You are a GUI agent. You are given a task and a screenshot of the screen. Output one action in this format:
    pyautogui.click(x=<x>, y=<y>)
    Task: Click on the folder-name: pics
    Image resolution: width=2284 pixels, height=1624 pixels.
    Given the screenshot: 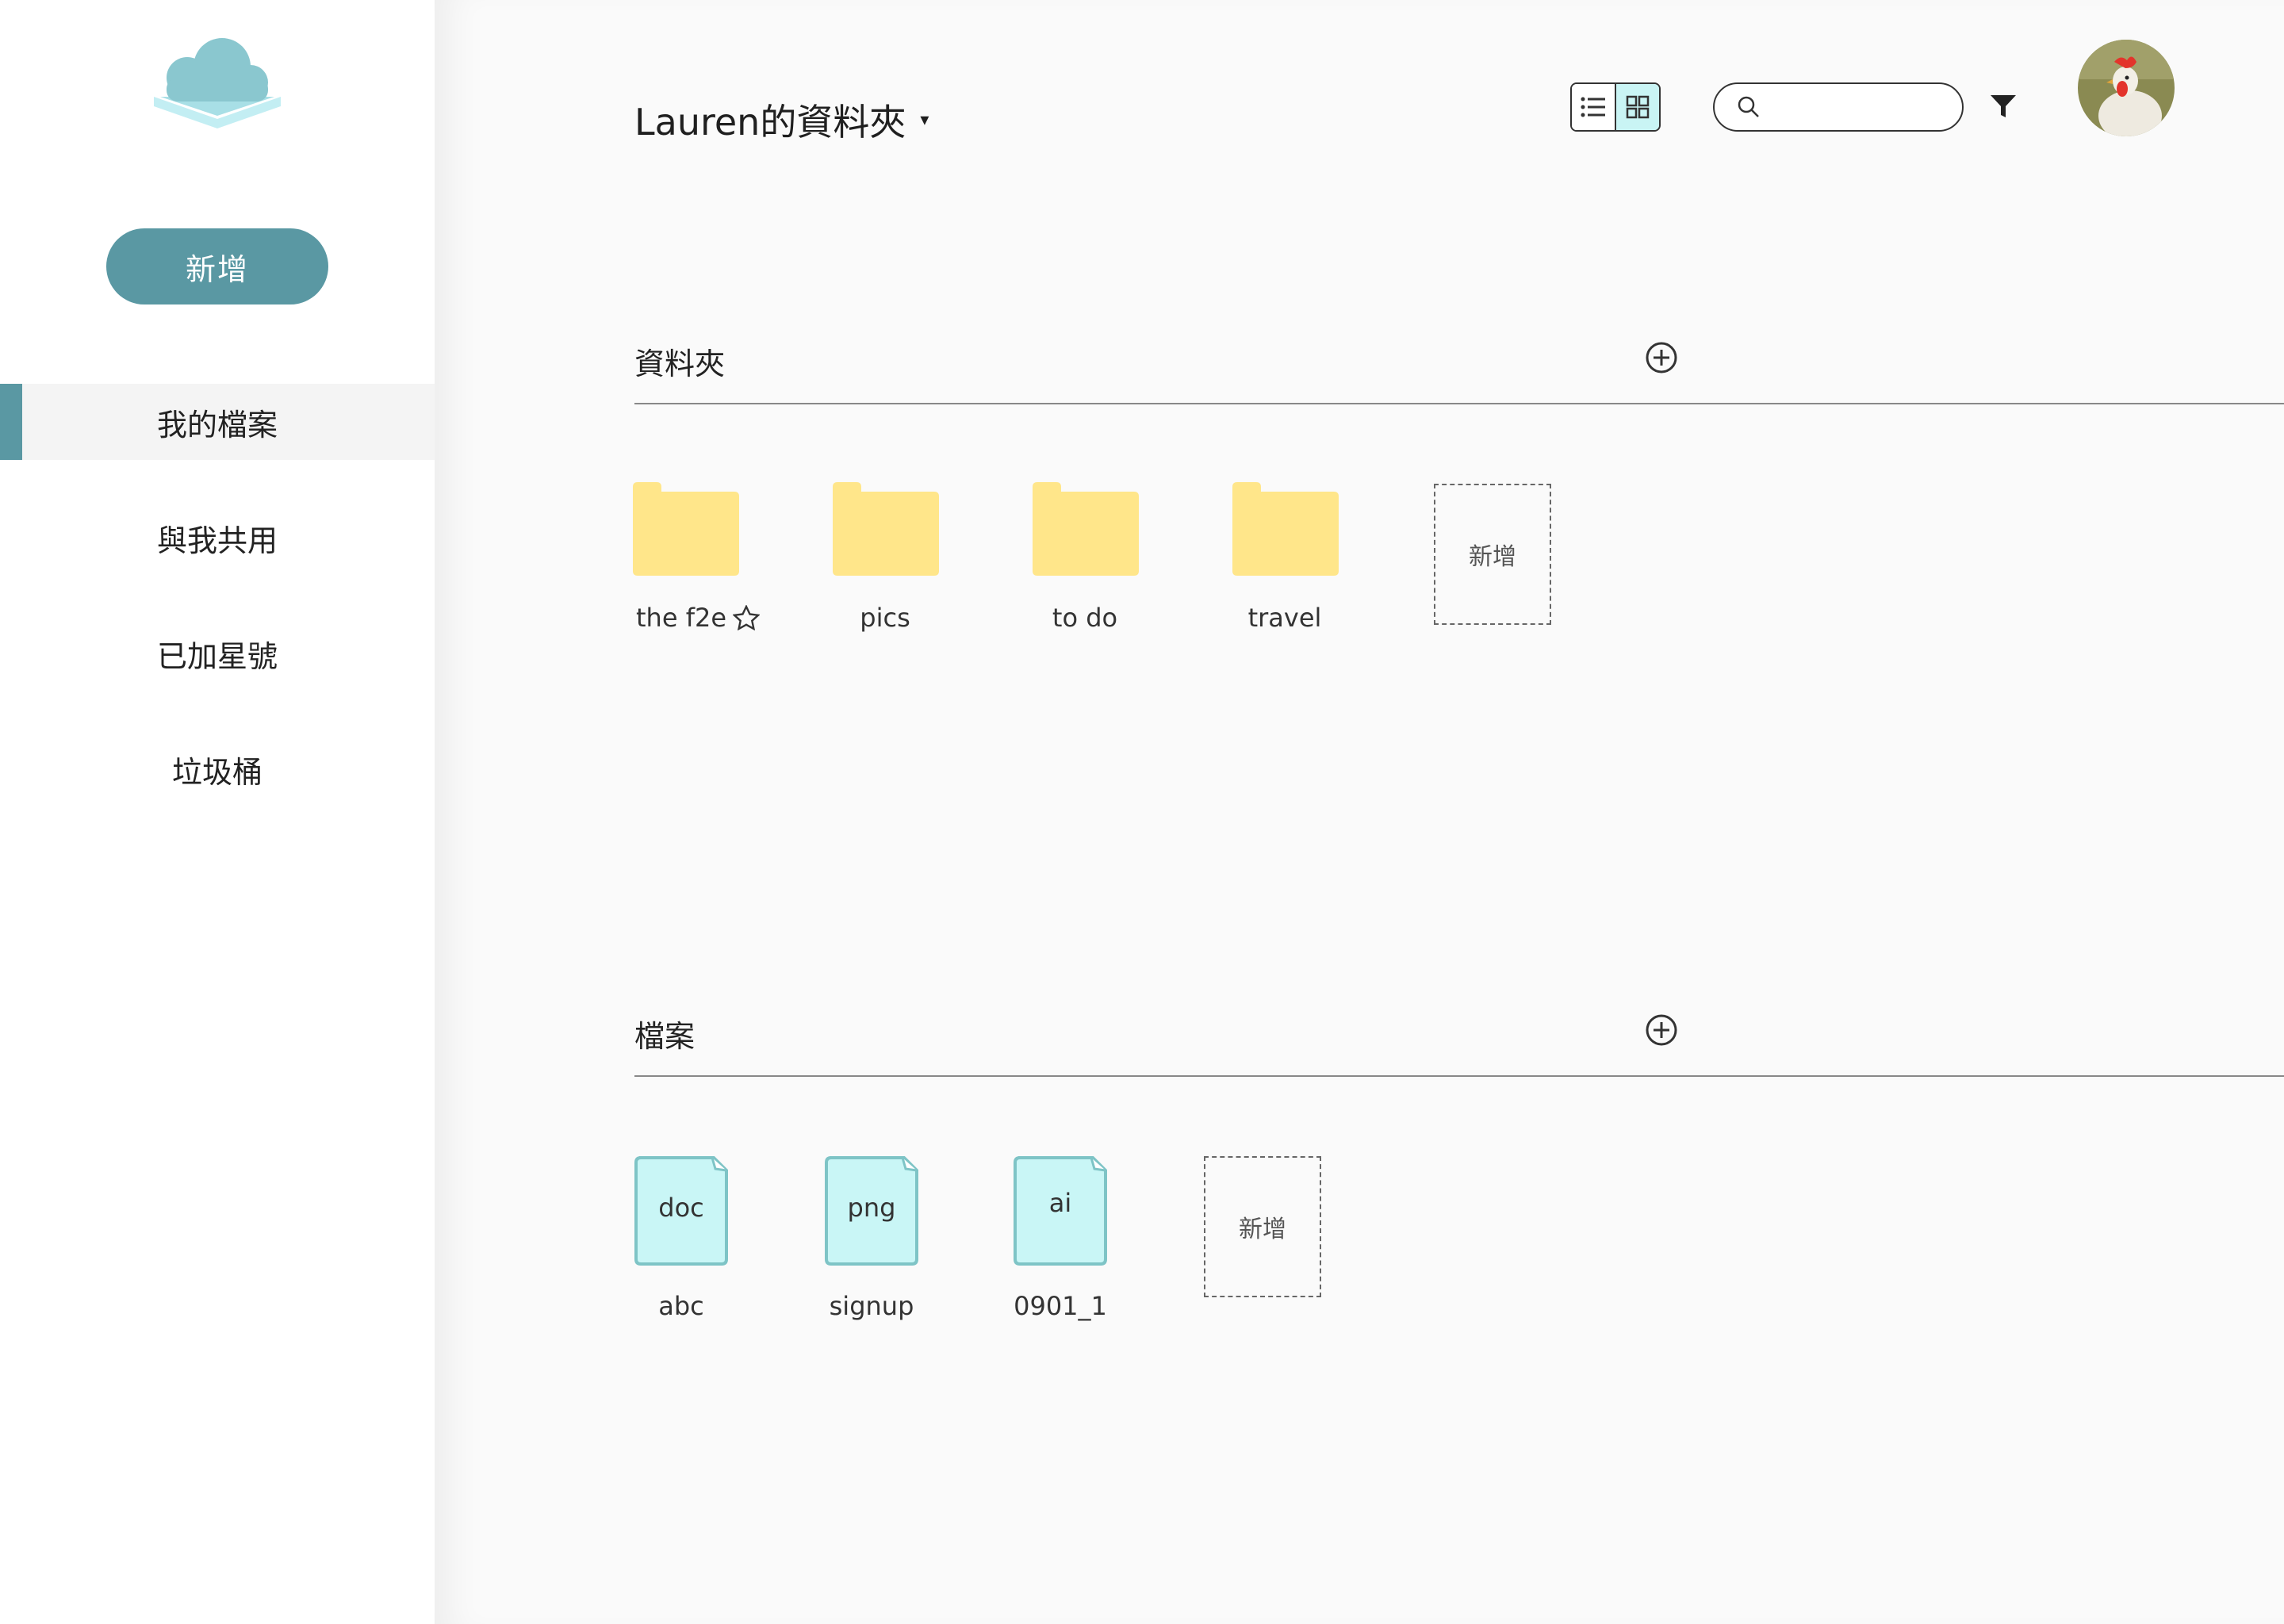 What is the action you would take?
    pyautogui.click(x=885, y=618)
    